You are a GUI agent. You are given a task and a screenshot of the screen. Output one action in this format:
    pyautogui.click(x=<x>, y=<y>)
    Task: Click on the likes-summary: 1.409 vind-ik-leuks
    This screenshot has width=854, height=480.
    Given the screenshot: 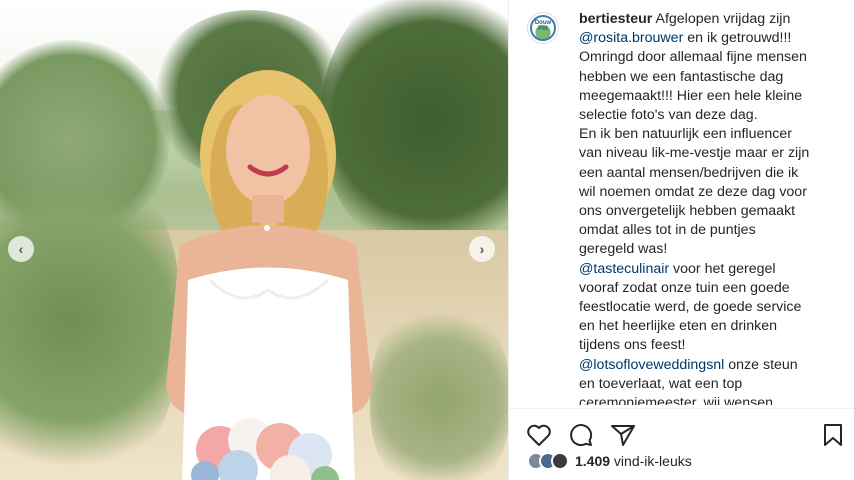 What is the action you would take?
    pyautogui.click(x=609, y=461)
    